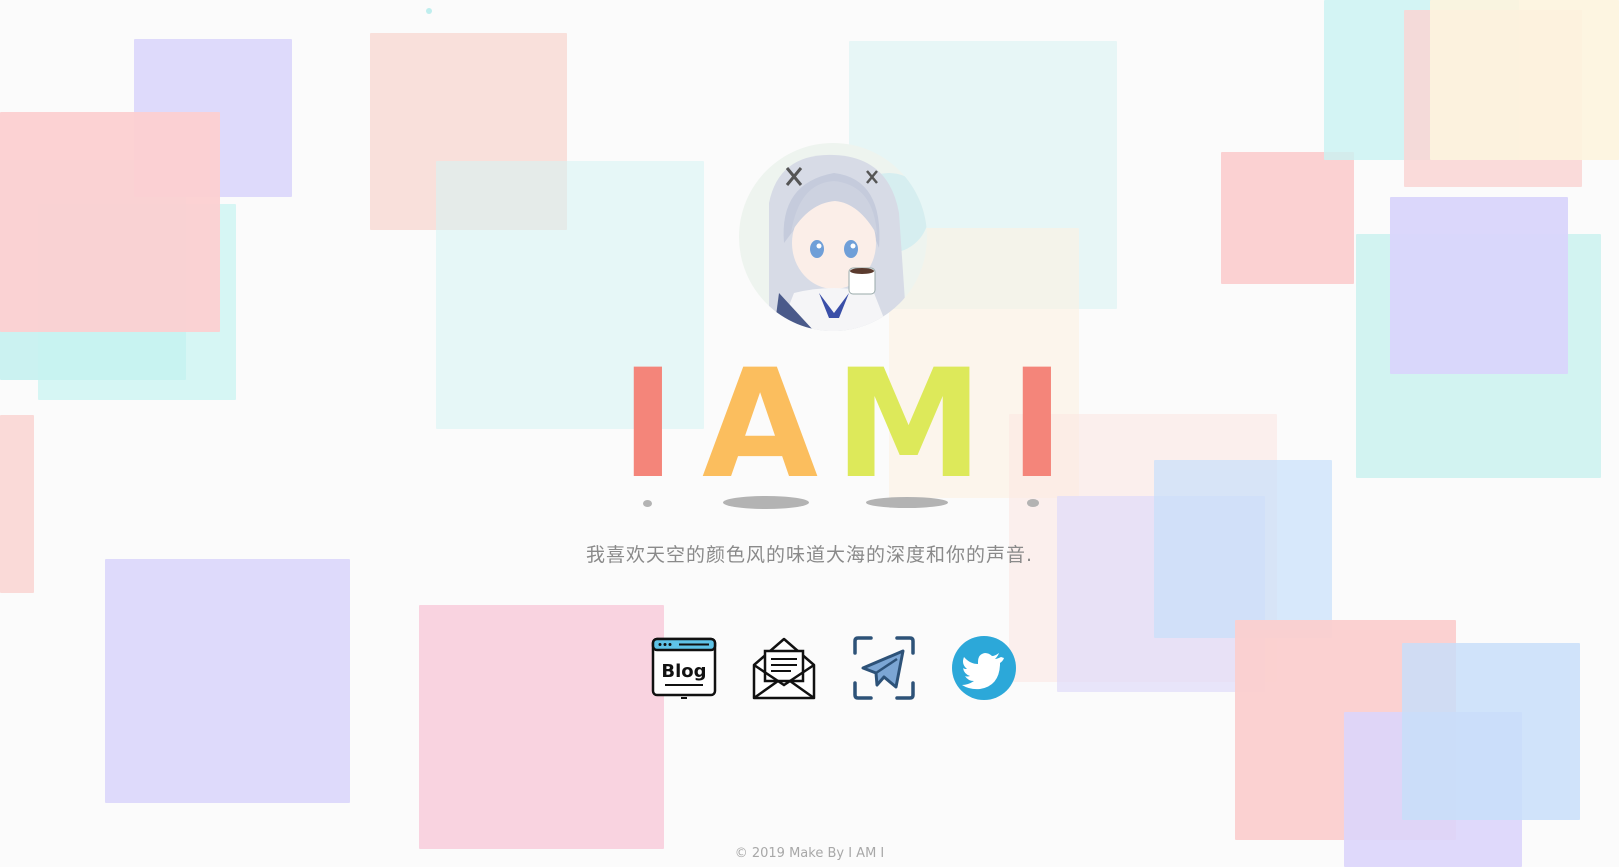  I want to click on title-letter: A, so click(760, 425).